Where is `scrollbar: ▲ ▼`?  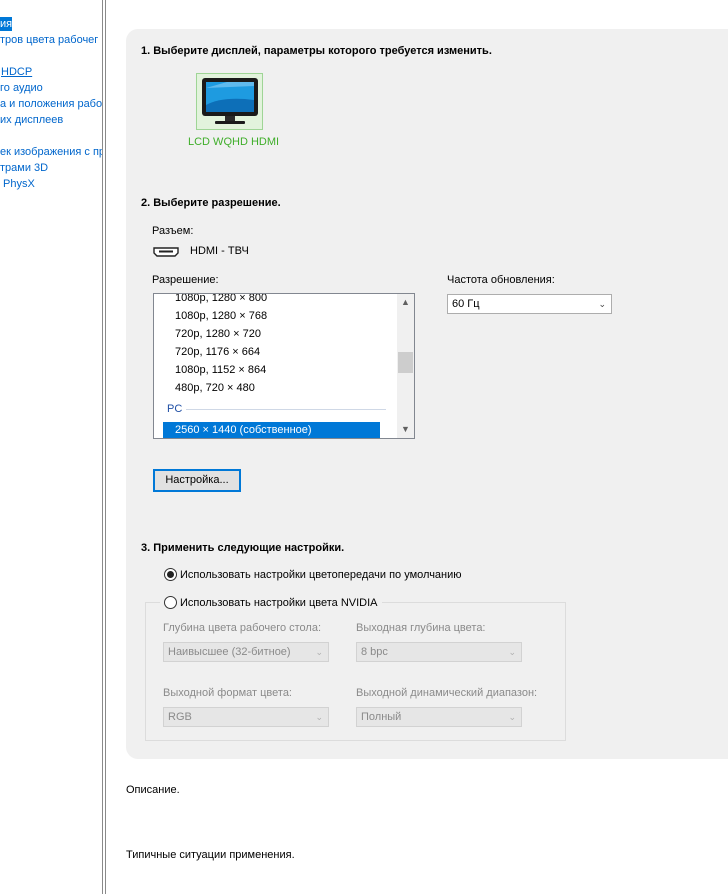 scrollbar: ▲ ▼ is located at coordinates (405, 366).